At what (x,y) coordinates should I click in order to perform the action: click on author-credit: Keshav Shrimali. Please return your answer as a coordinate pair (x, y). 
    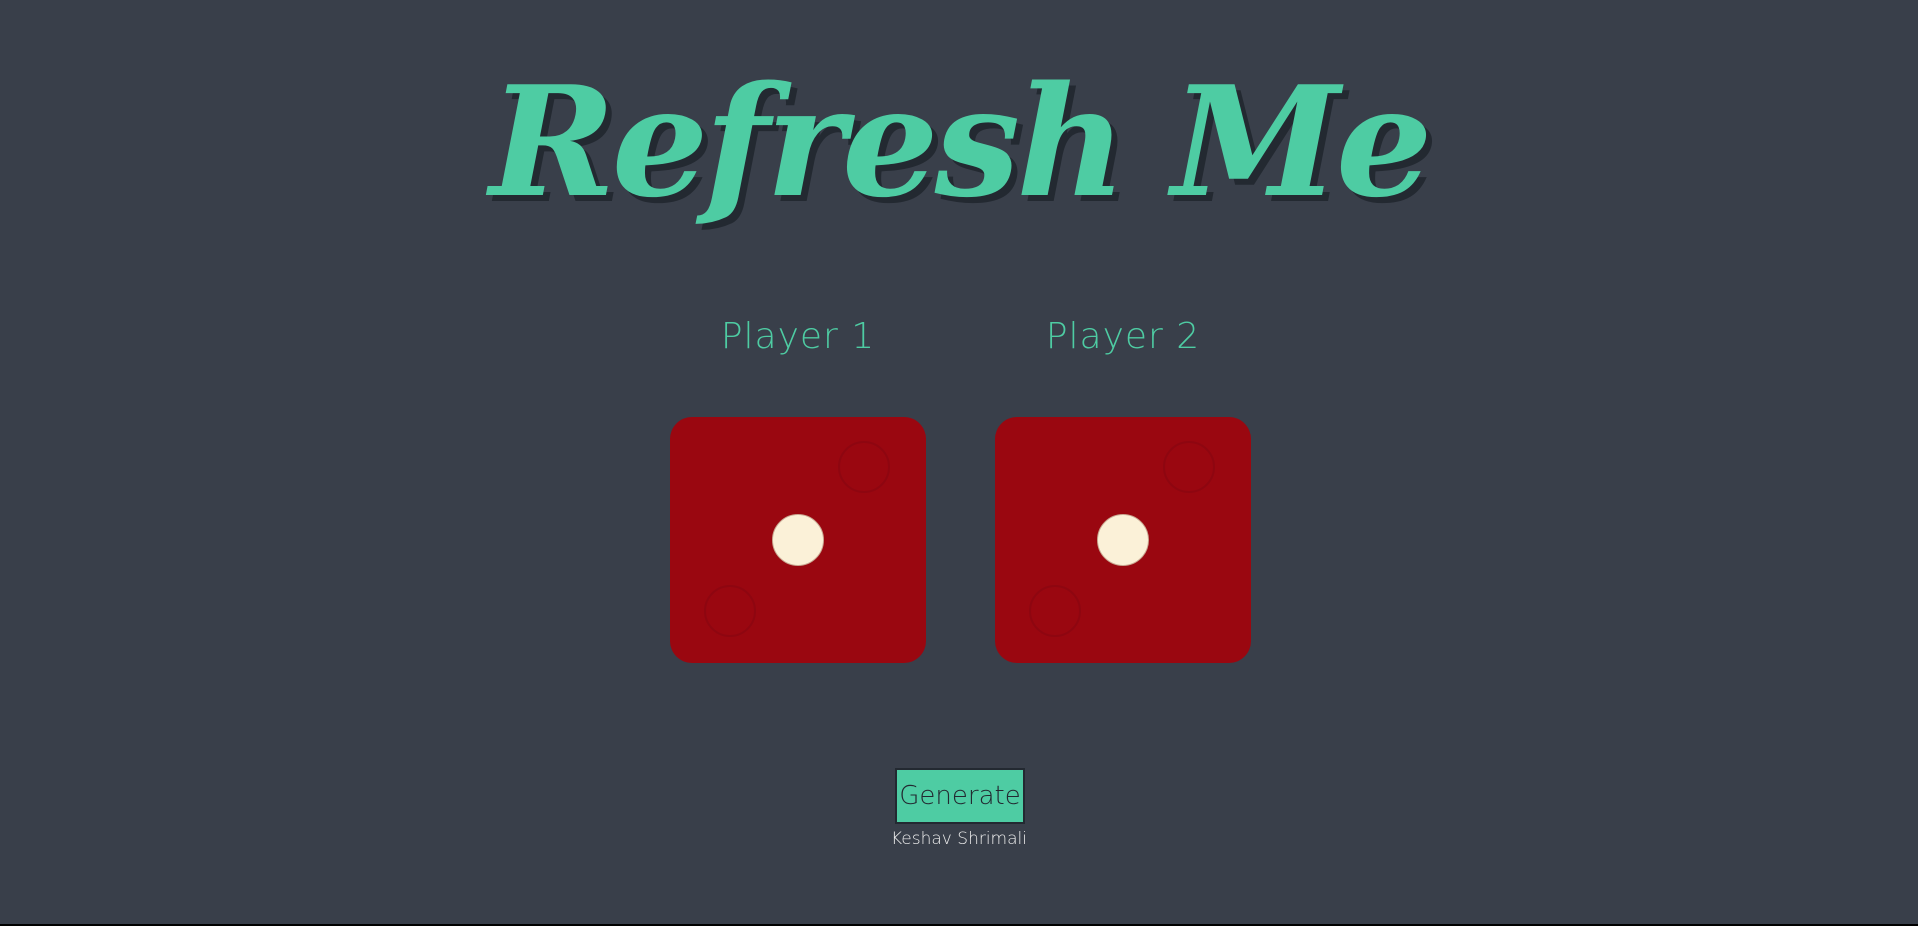
    Looking at the image, I should click on (959, 839).